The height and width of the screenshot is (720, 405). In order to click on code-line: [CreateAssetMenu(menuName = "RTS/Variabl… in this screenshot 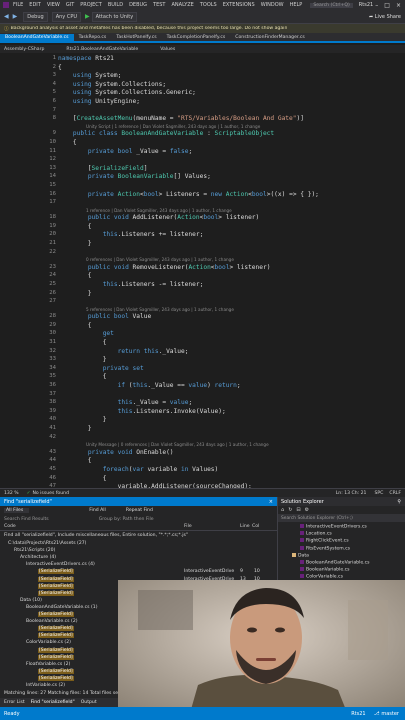, I will do `click(181, 118)`.